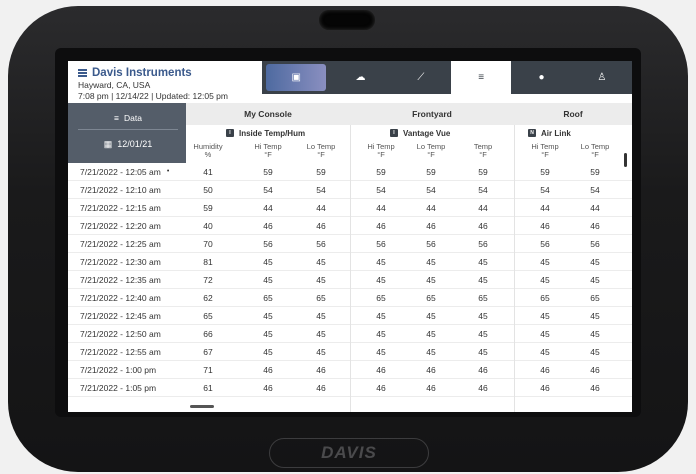  Describe the element at coordinates (120, 207) in the screenshot. I see `timestamp: 7/21/2022 - 12:15 am` at that location.